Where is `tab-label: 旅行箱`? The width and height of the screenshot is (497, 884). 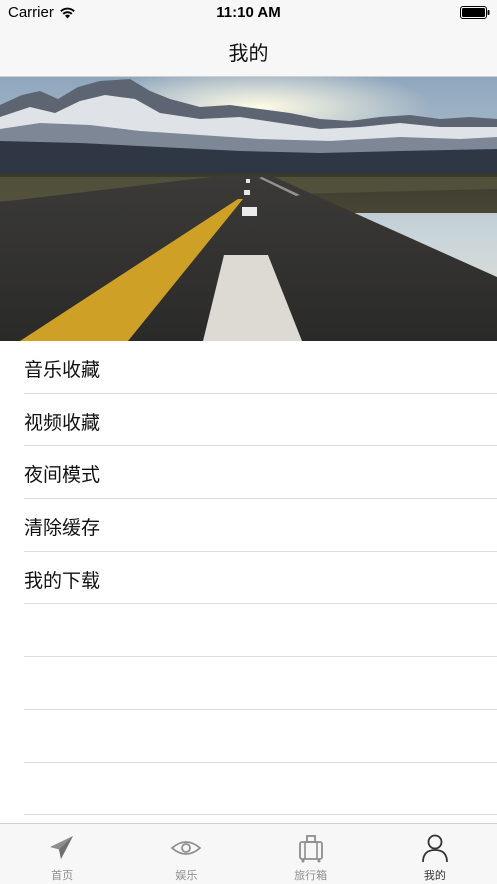 tab-label: 旅行箱 is located at coordinates (311, 875).